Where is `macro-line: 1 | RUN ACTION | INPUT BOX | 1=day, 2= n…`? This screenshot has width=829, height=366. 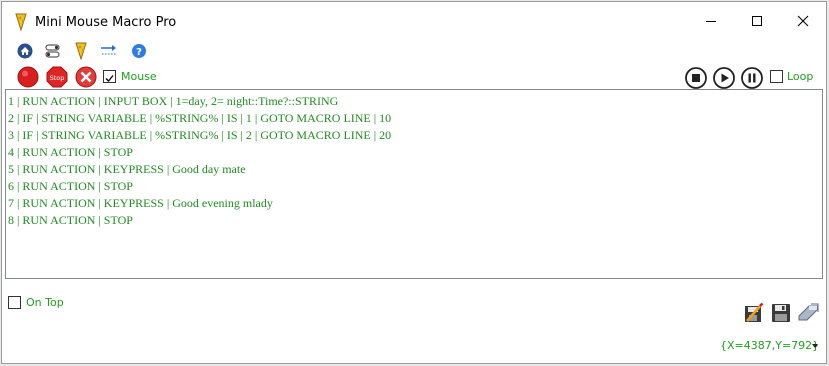 macro-line: 1 | RUN ACTION | INPUT BOX | 1=day, 2= n… is located at coordinates (414, 101).